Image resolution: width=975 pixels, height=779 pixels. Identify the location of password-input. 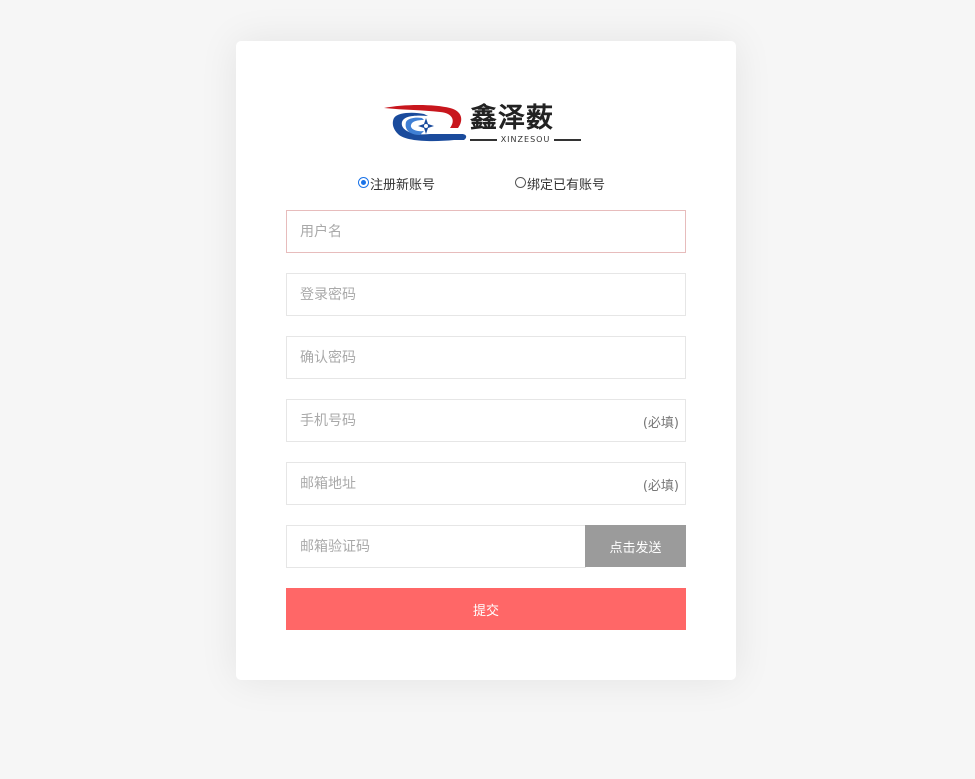
(486, 294).